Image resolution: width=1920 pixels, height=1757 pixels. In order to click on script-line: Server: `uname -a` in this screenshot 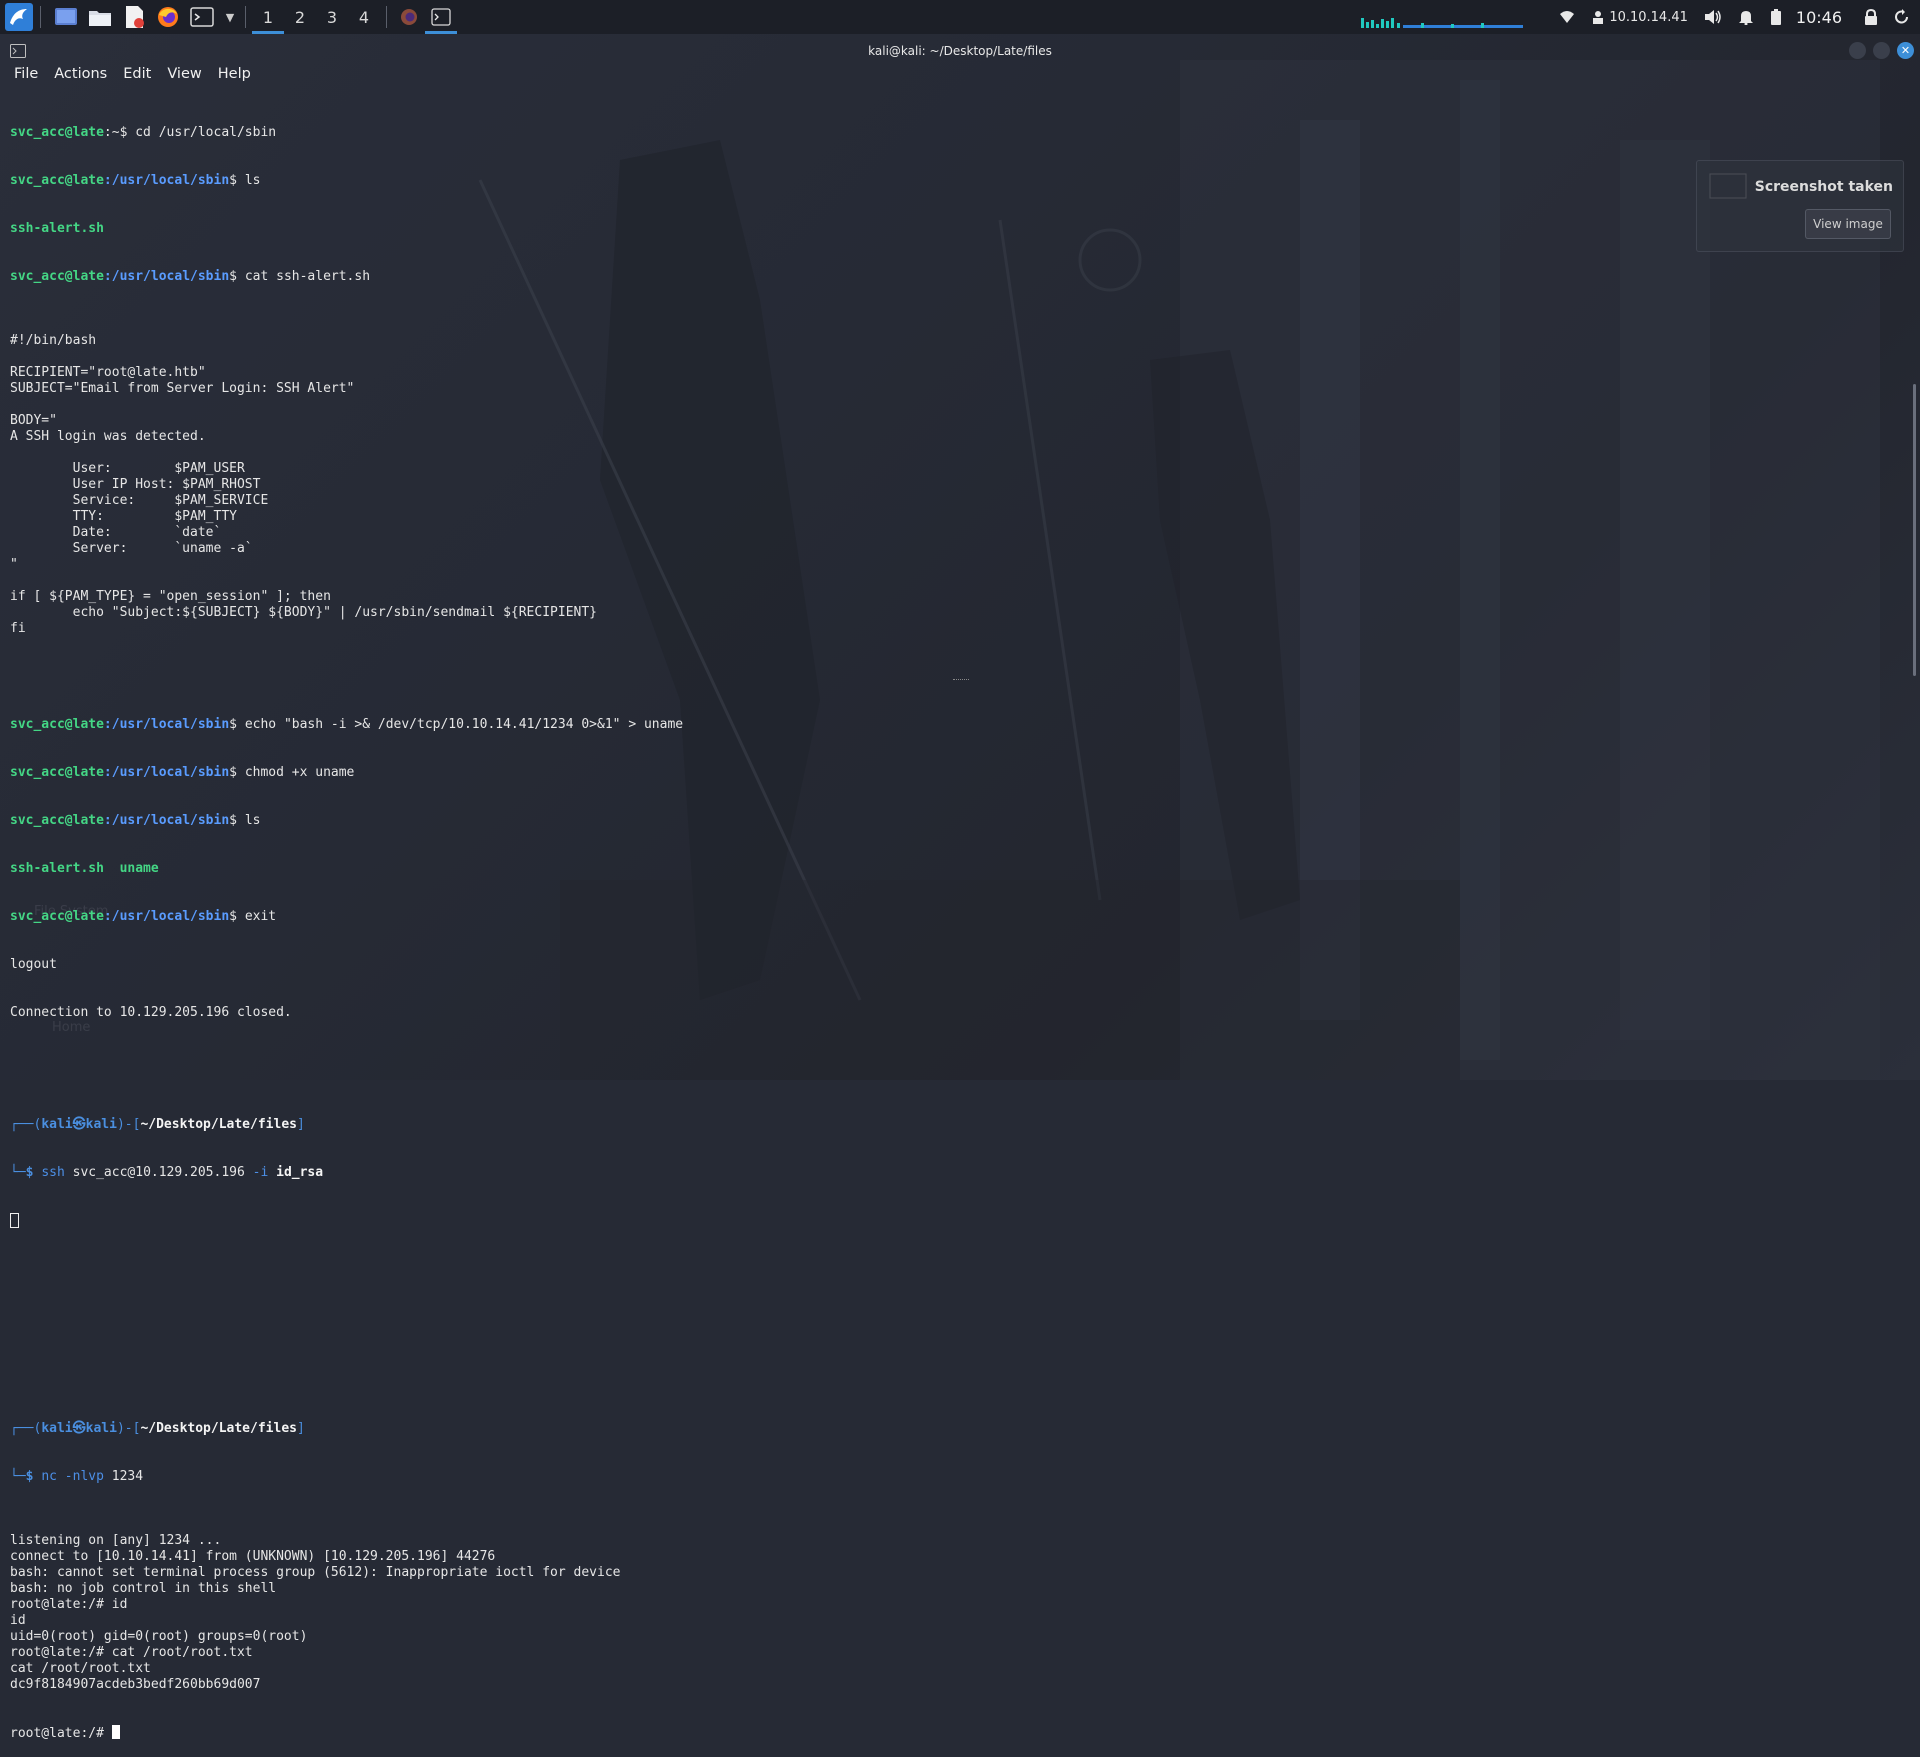, I will do `click(131, 548)`.